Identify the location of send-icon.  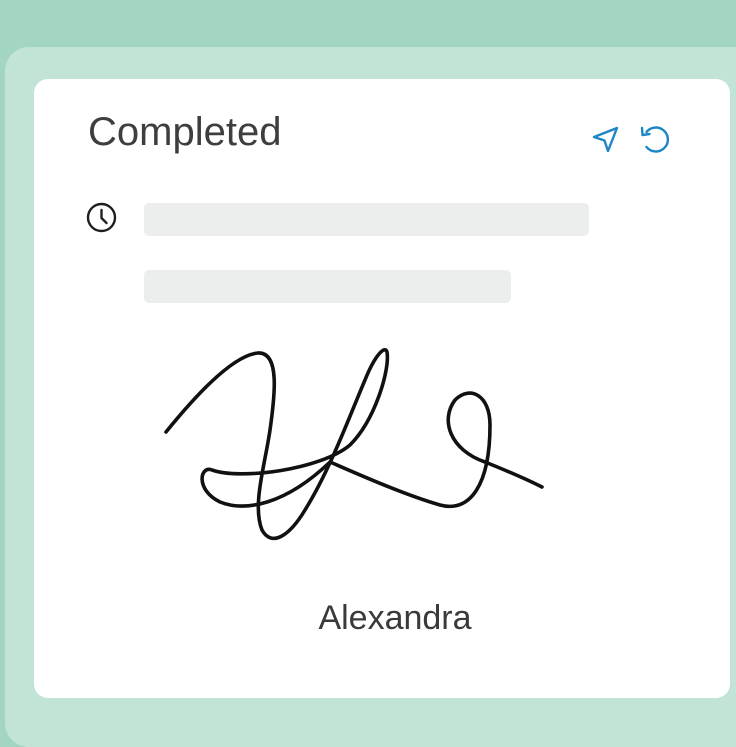
(605, 139).